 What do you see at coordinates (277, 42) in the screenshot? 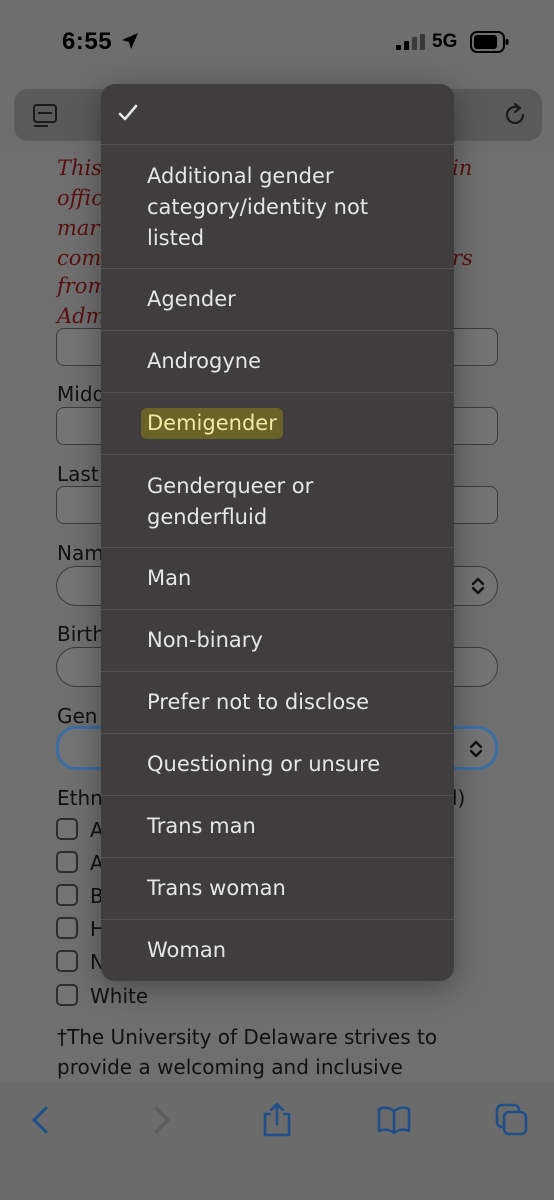
I see `status-bar: 6:55 5G` at bounding box center [277, 42].